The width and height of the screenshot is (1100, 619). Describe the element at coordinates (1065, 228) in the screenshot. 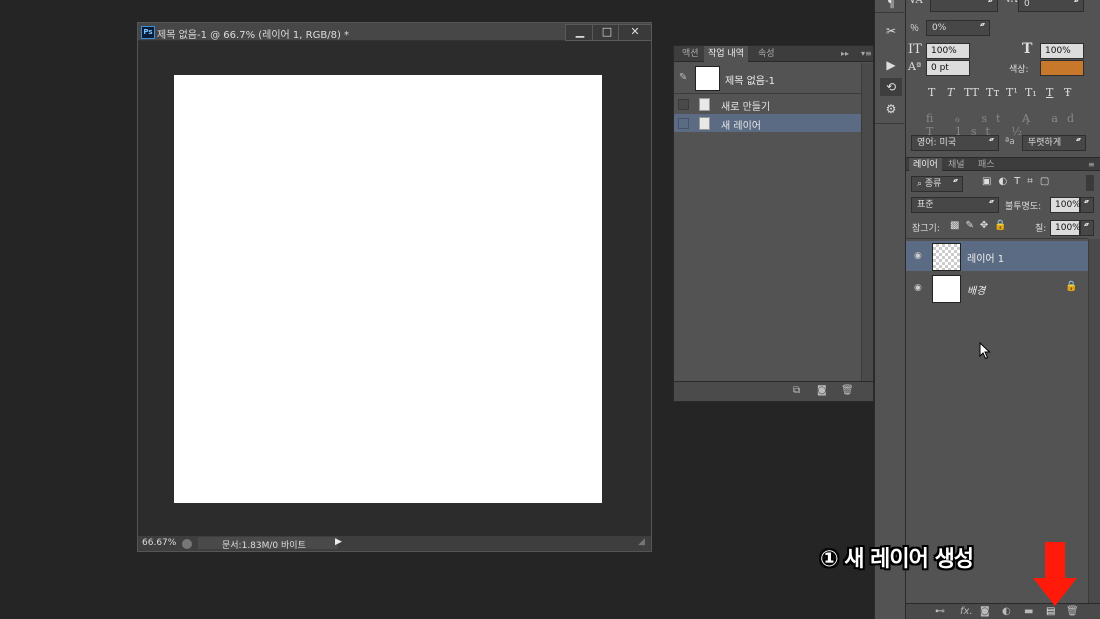

I see `fill-input: 100%` at that location.